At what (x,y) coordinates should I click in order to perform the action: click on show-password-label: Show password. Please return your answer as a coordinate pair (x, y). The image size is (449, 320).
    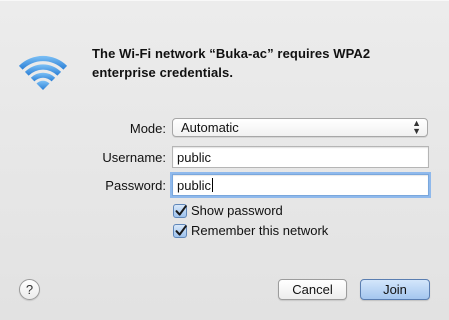
    Looking at the image, I should click on (237, 210).